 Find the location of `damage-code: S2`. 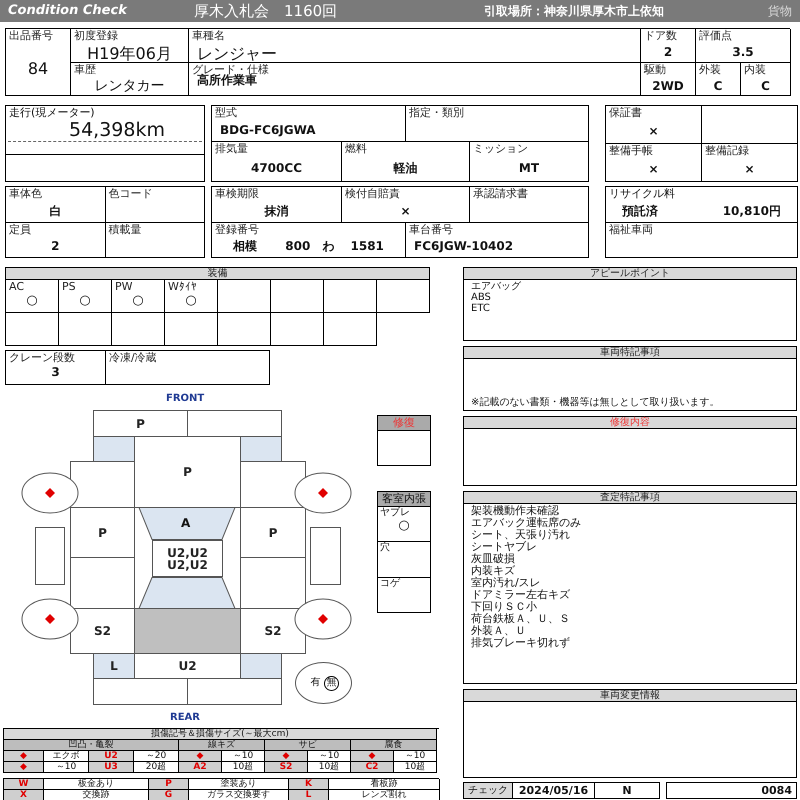

damage-code: S2 is located at coordinates (273, 631).